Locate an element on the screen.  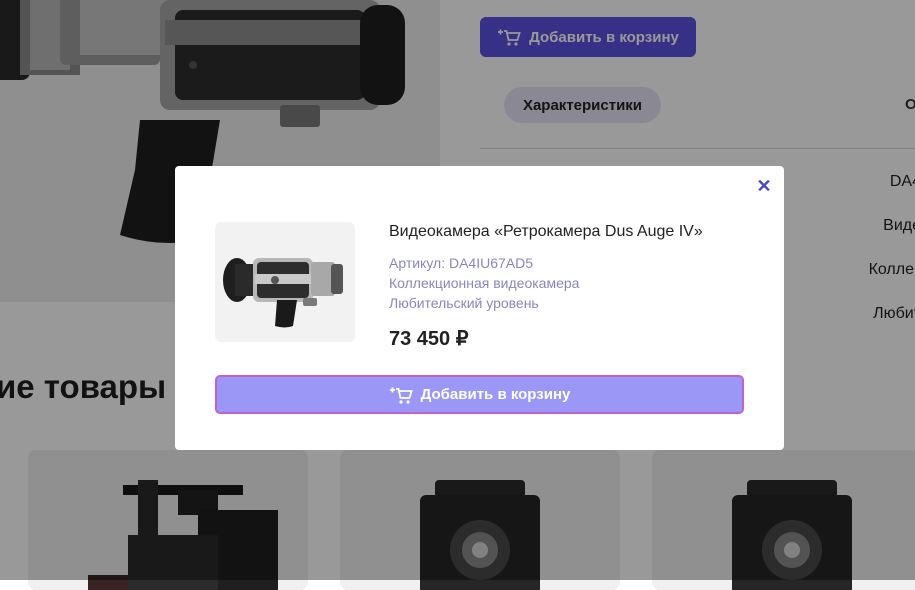
product-article: Артикул: DA4IU67AD5 is located at coordinates (461, 263).